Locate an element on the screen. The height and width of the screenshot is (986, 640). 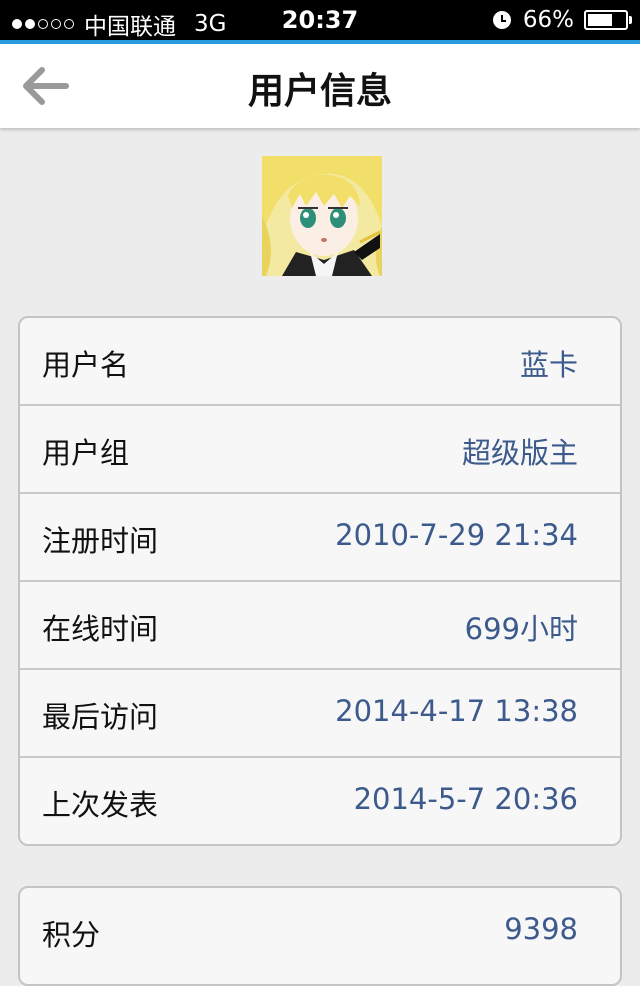
row-label: 用户组 is located at coordinates (86, 453).